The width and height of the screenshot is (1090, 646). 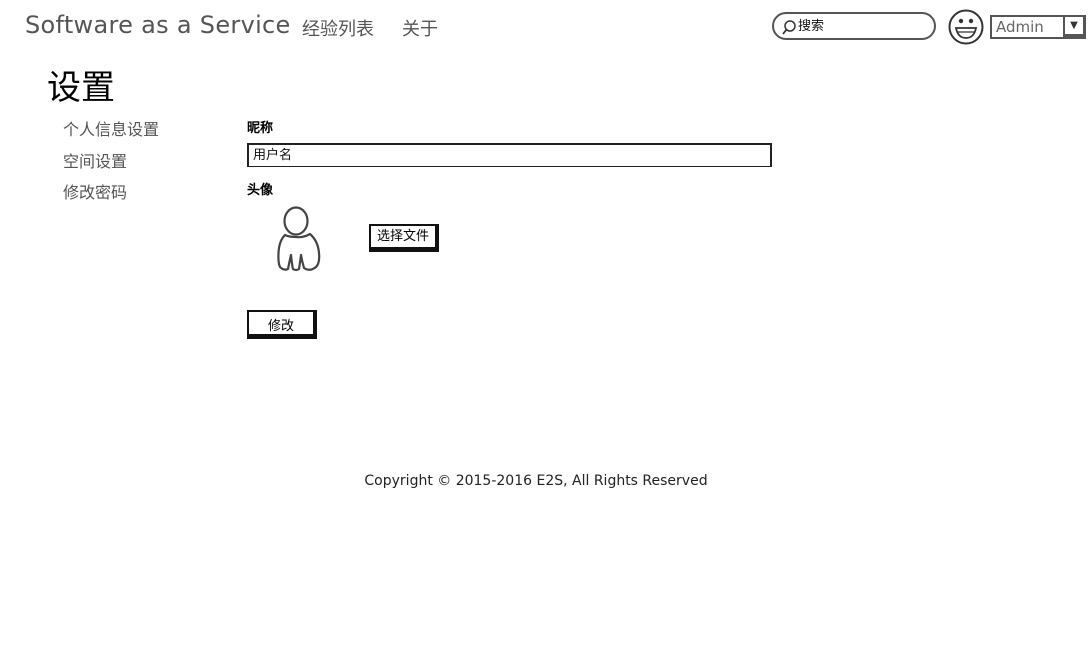 What do you see at coordinates (81, 88) in the screenshot?
I see `page-title: 设置` at bounding box center [81, 88].